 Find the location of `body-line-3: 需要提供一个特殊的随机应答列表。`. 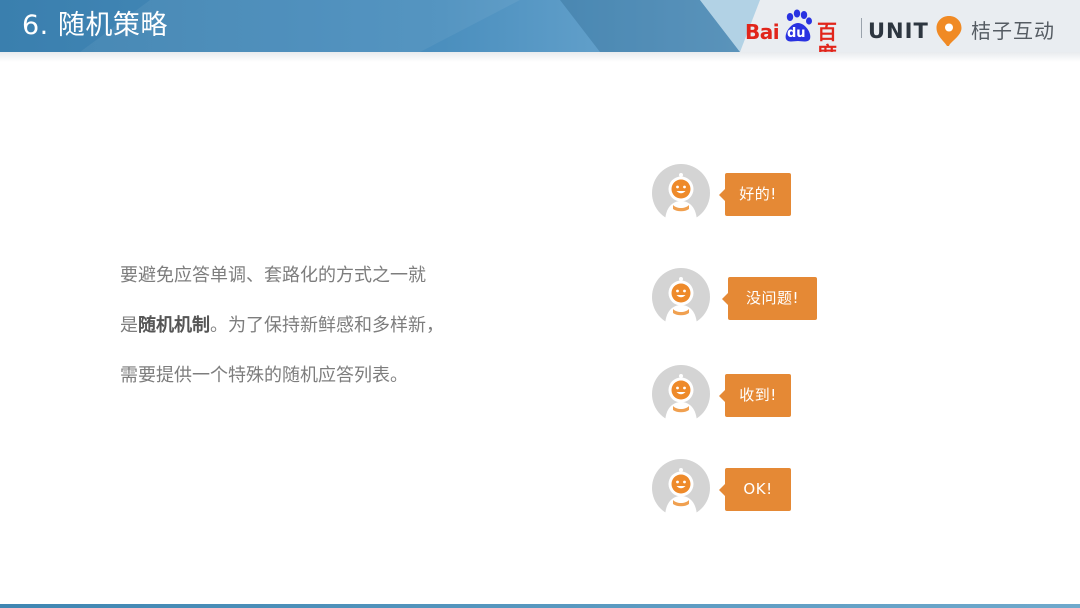

body-line-3: 需要提供一个特殊的随机应答列表。 is located at coordinates (264, 375).